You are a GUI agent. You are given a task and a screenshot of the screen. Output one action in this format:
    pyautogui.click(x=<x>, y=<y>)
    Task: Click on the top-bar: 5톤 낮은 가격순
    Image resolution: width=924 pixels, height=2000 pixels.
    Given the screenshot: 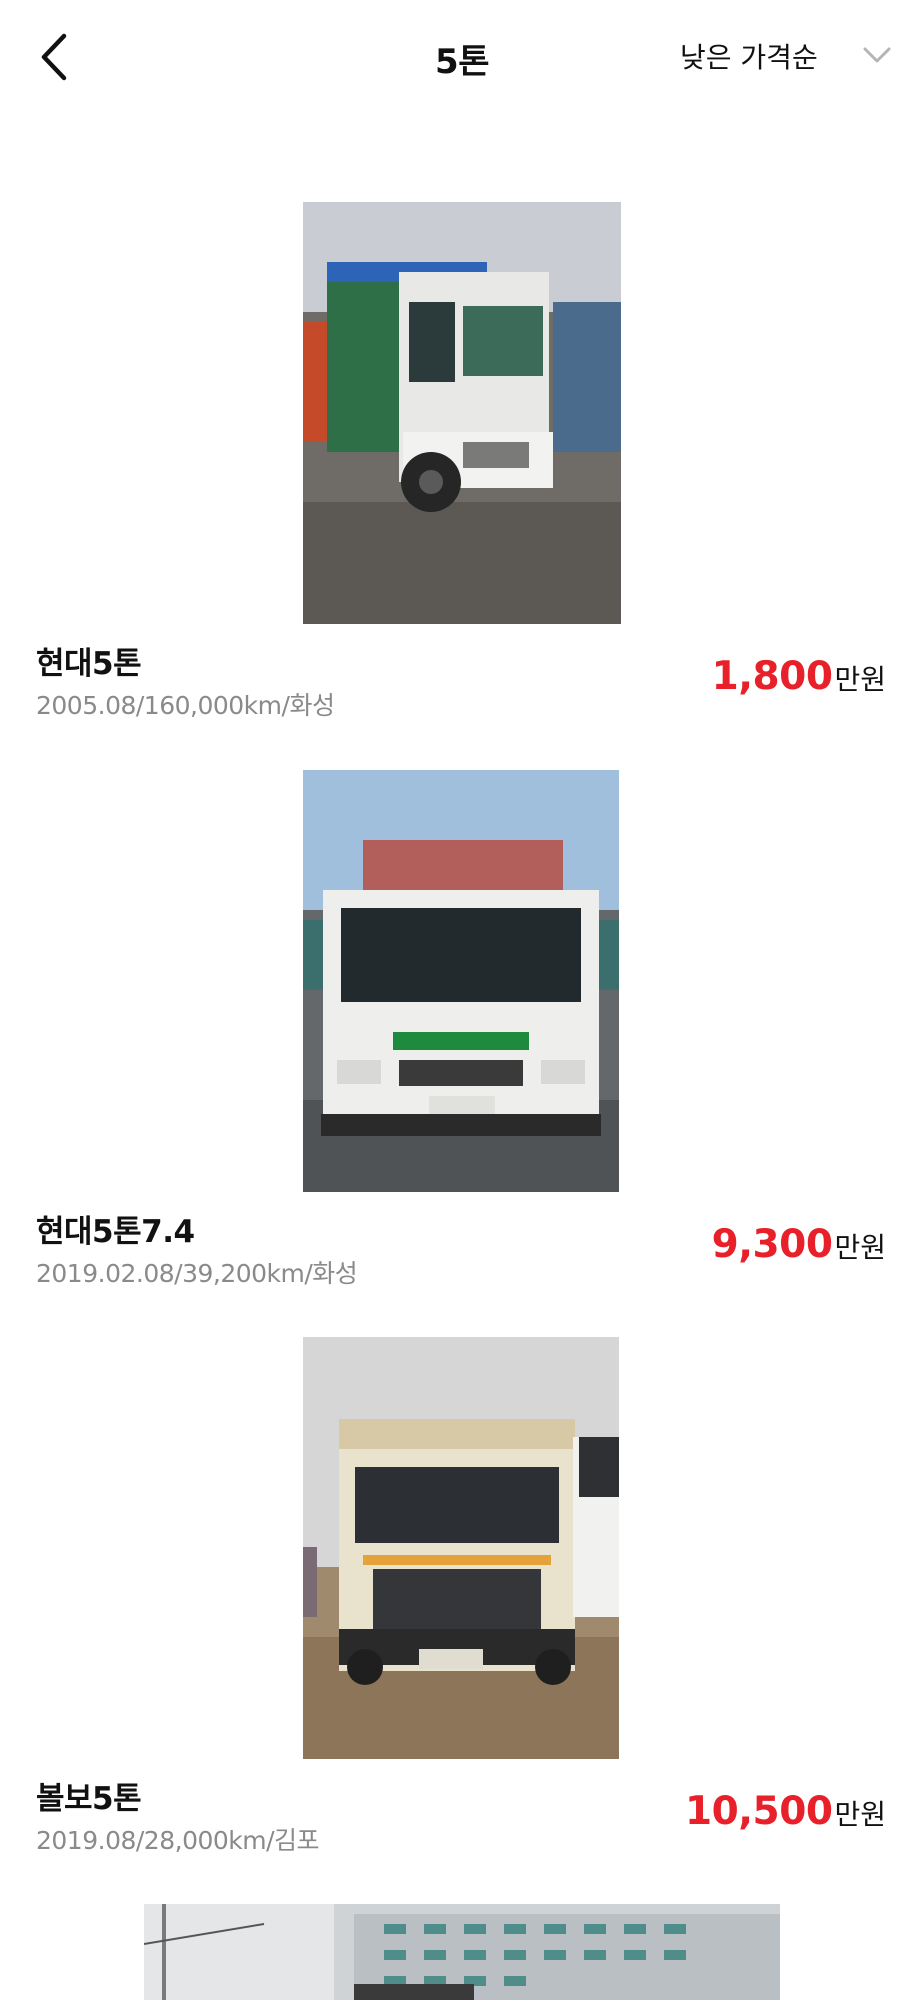 What is the action you would take?
    pyautogui.click(x=462, y=59)
    